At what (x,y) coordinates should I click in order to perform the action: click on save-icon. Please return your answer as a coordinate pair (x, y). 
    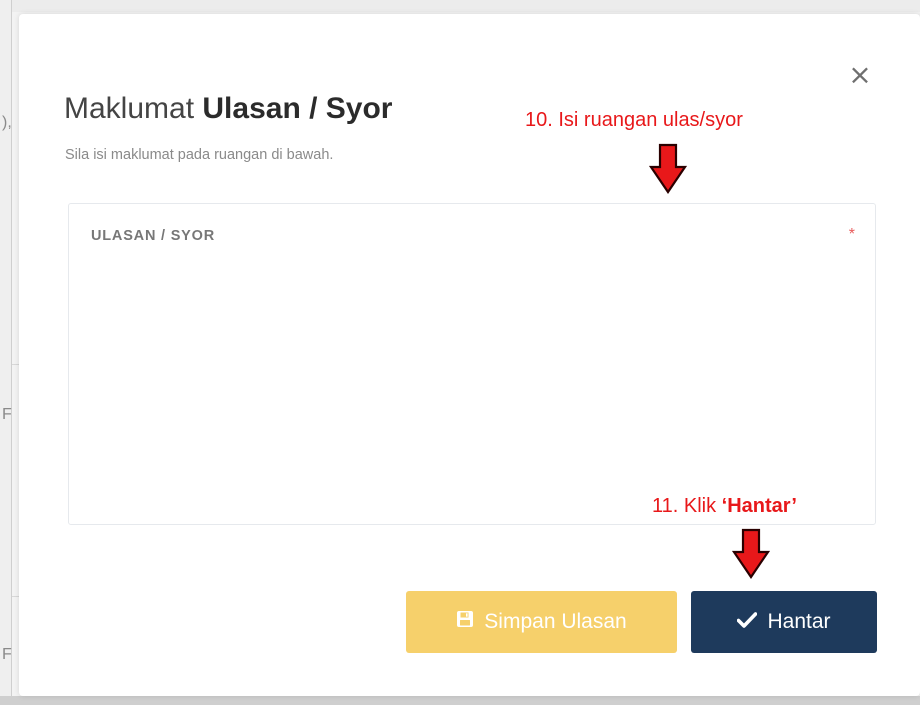
    Looking at the image, I should click on (465, 622).